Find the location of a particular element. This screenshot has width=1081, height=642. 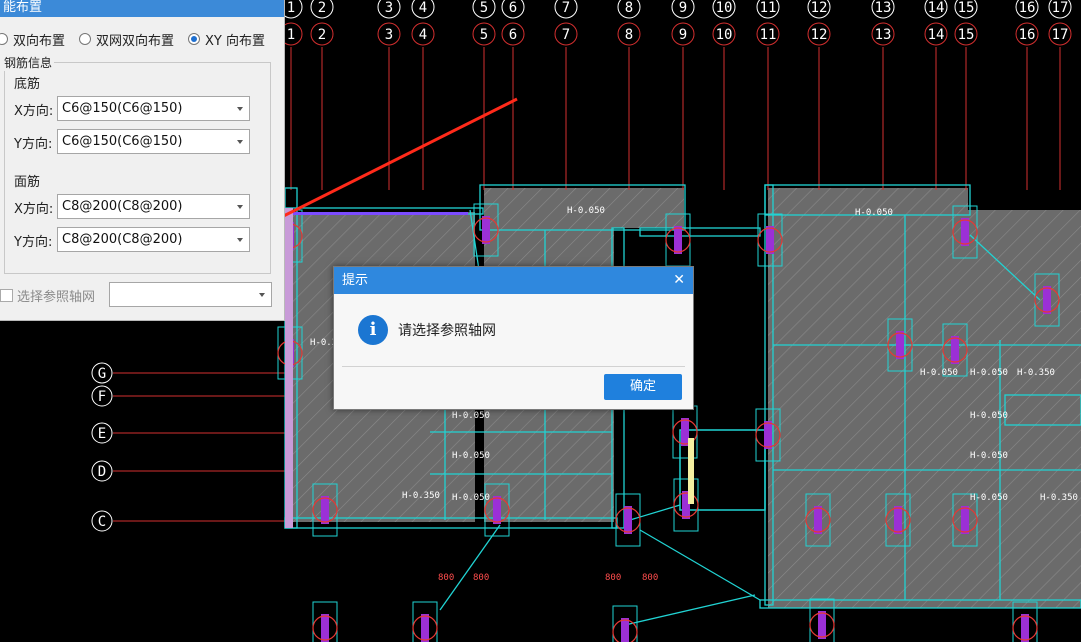

axis-label: 8 is located at coordinates (629, 35).